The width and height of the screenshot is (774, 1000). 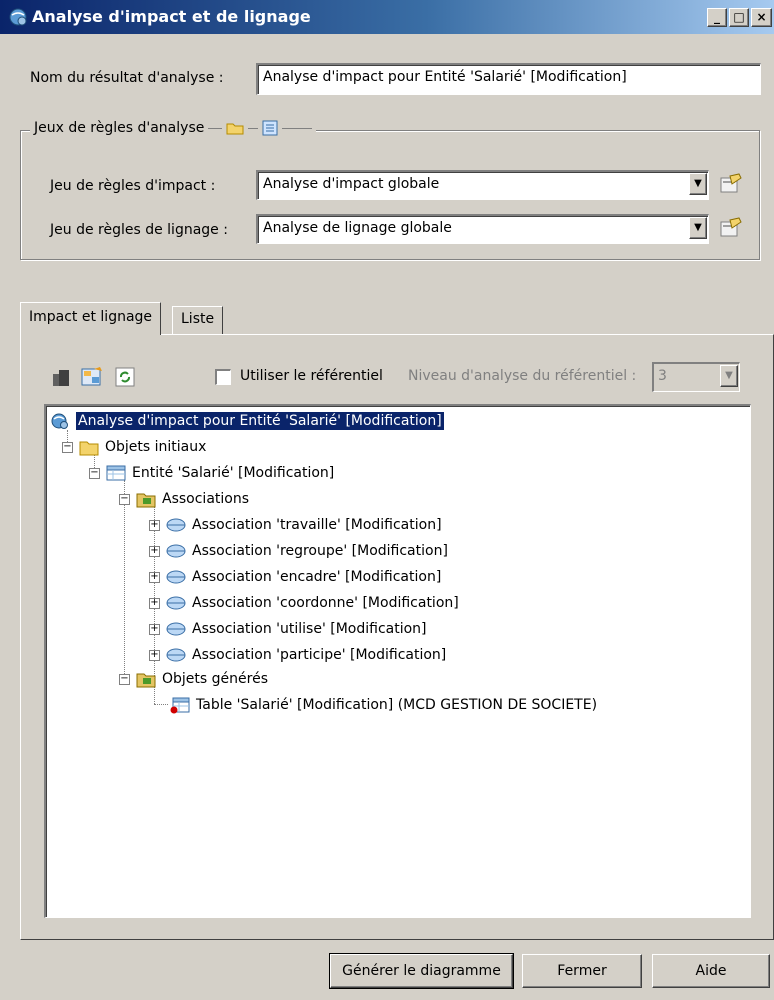 What do you see at coordinates (270, 128) in the screenshot?
I see `rule-properties-icon` at bounding box center [270, 128].